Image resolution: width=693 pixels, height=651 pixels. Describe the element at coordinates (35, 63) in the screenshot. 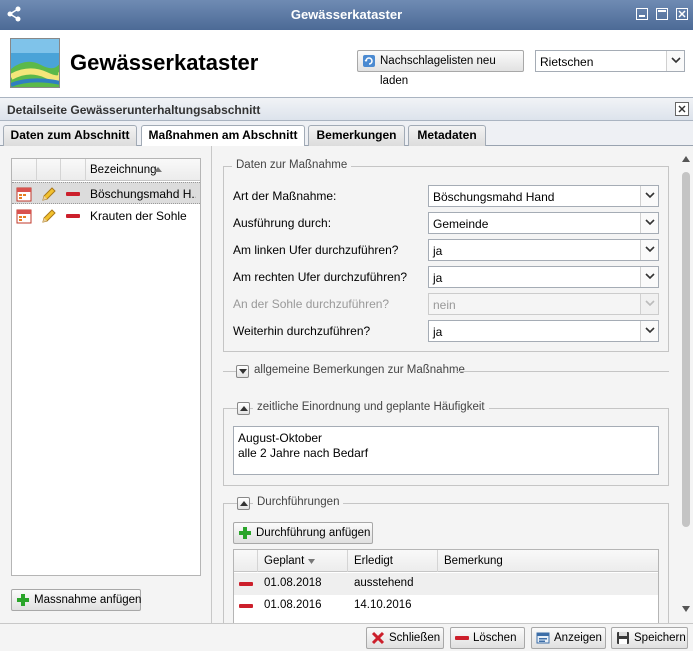

I see `app-logo` at that location.